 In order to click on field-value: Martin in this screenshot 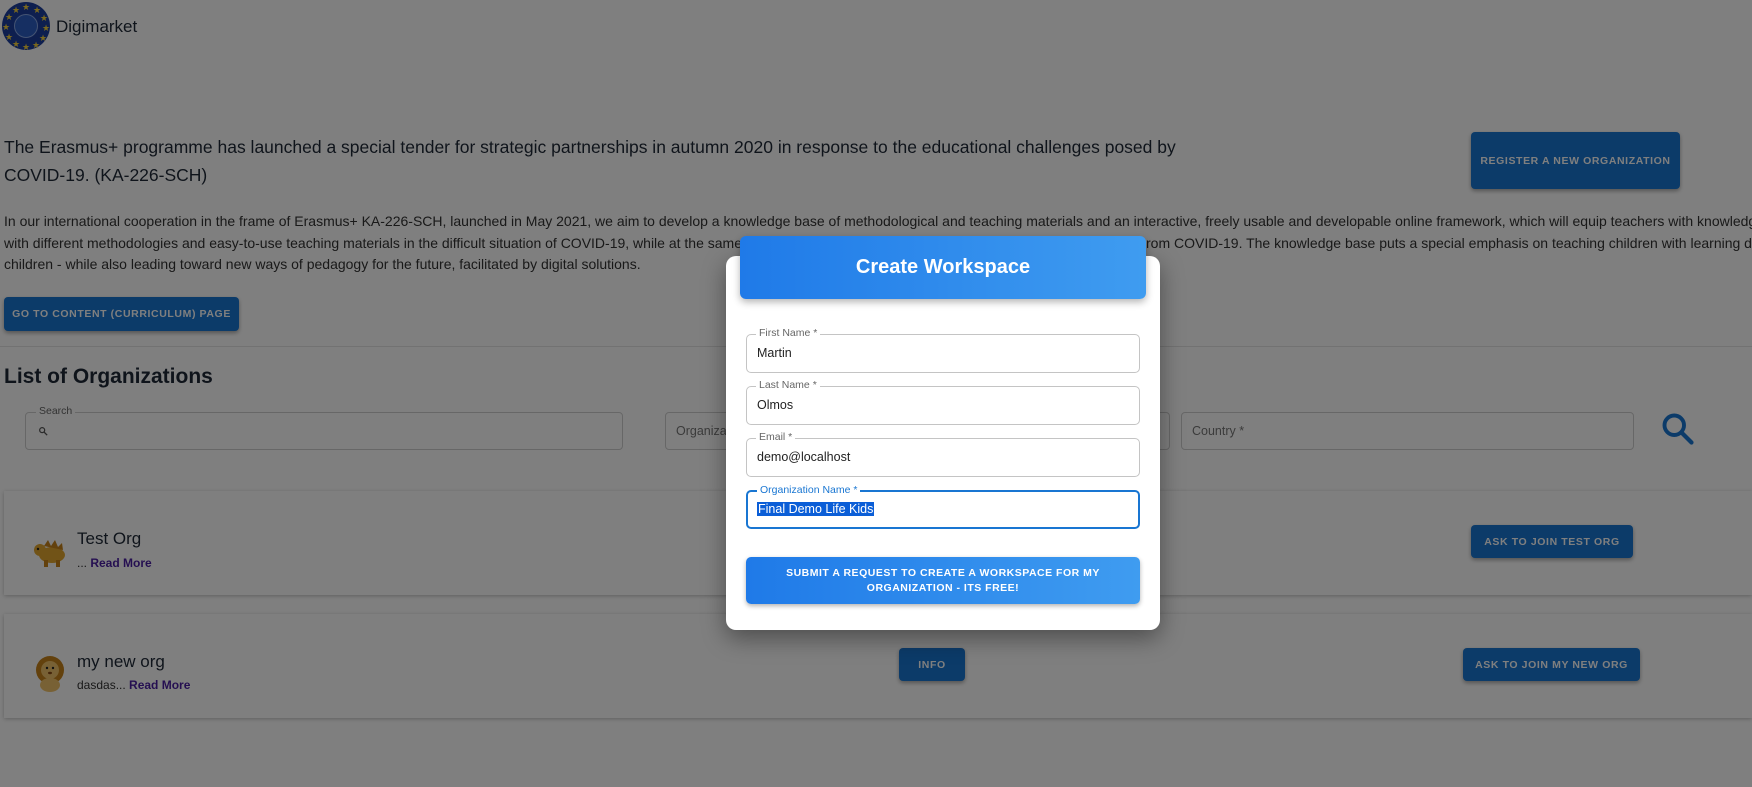, I will do `click(774, 353)`.